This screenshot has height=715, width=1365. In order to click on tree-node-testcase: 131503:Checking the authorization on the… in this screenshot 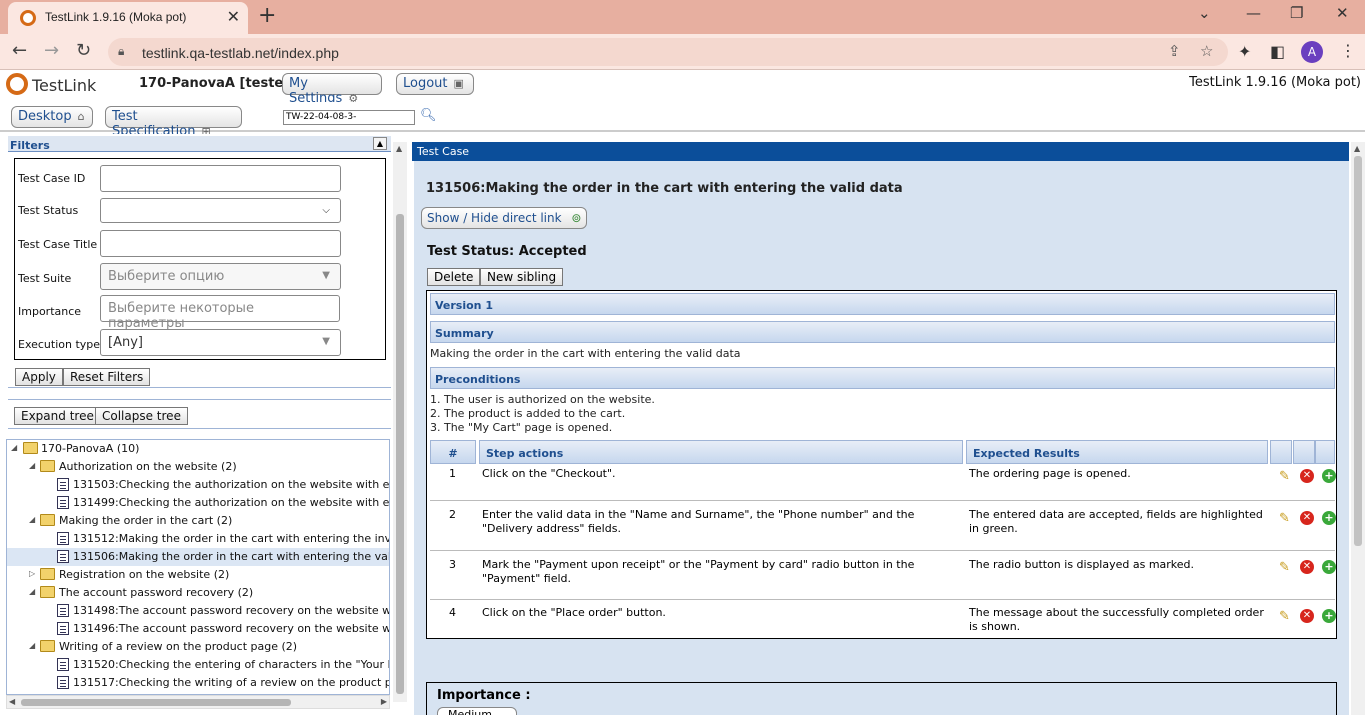, I will do `click(198, 485)`.